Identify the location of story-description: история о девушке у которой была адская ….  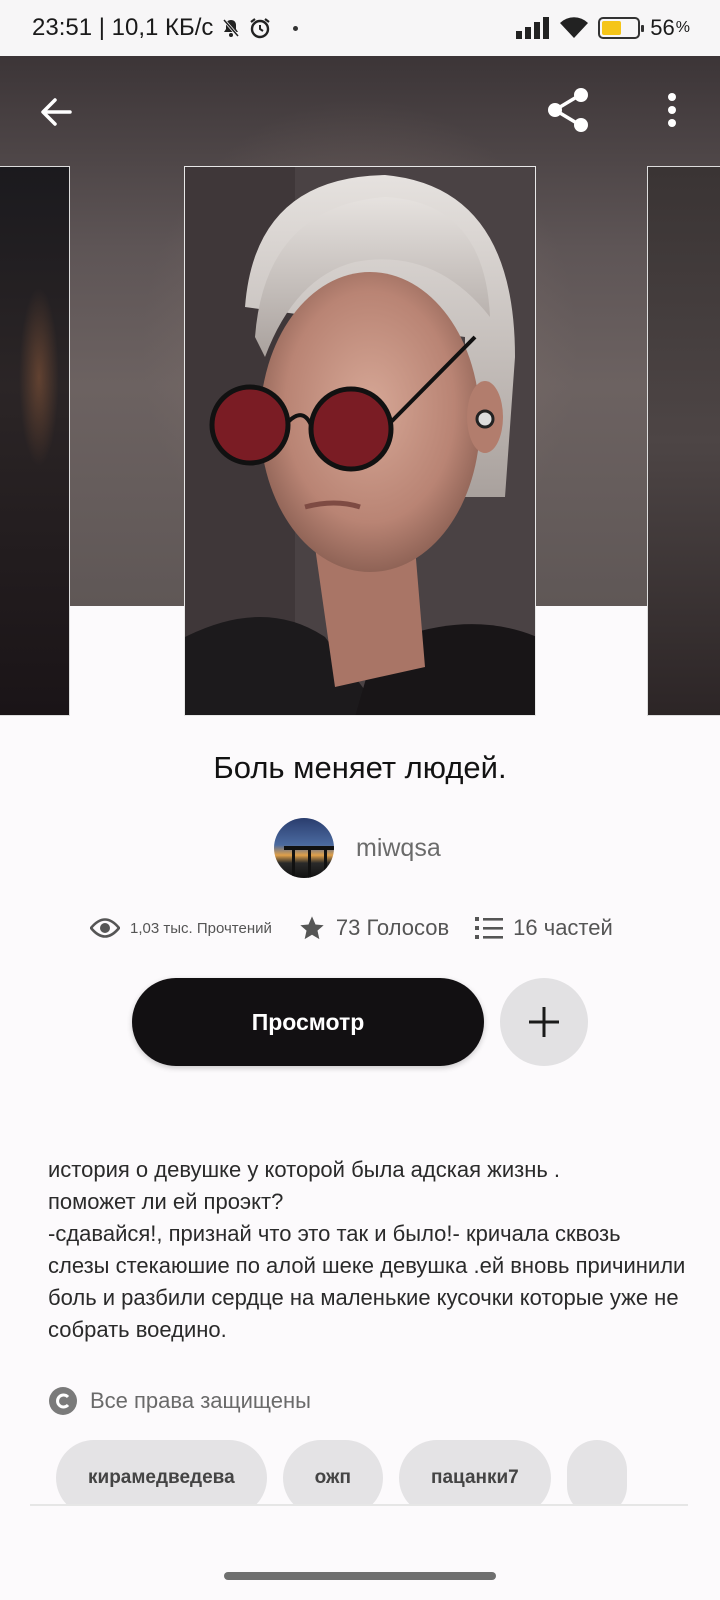
(367, 1249).